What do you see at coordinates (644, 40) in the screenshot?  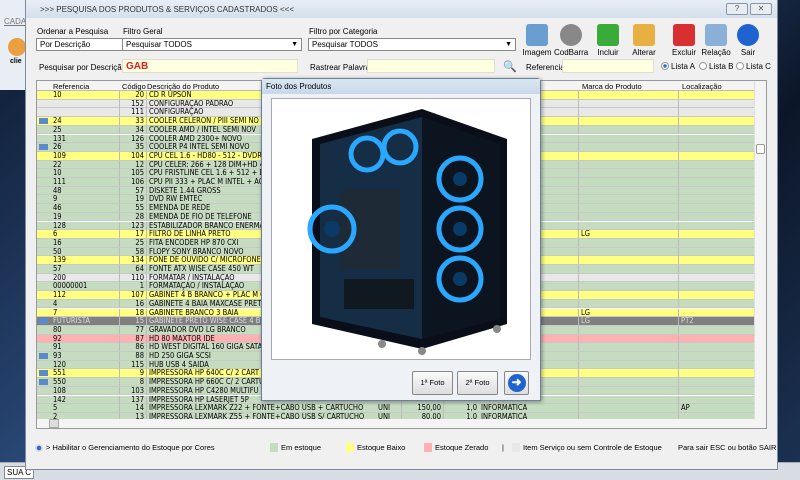 I see `toolbar-alterar-button: Alterar` at bounding box center [644, 40].